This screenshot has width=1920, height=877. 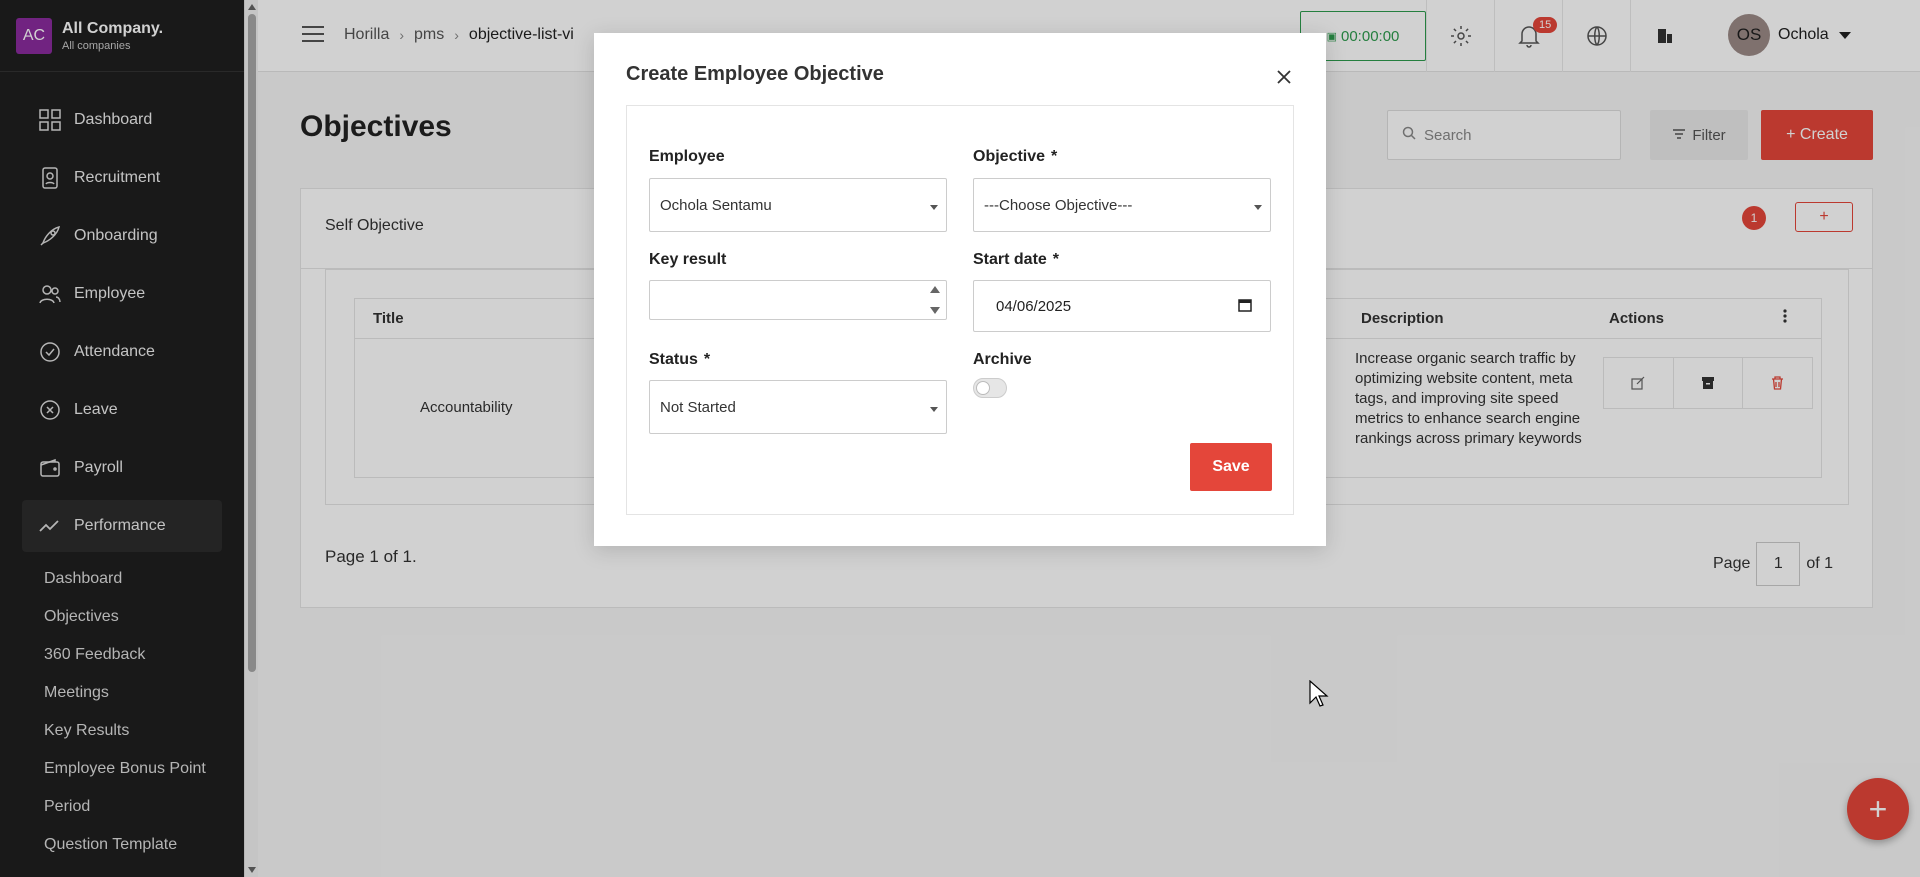 What do you see at coordinates (687, 156) in the screenshot?
I see `employee-label: Employee` at bounding box center [687, 156].